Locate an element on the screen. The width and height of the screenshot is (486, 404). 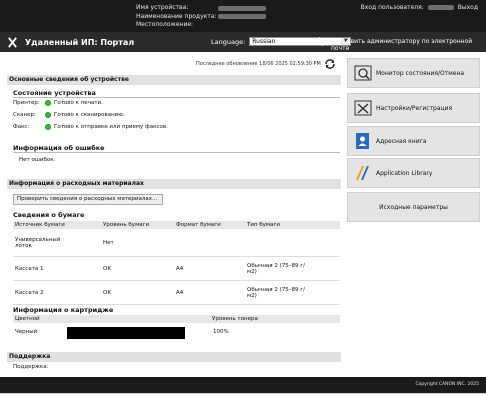
support-label: Поддержка: is located at coordinates (31, 367).